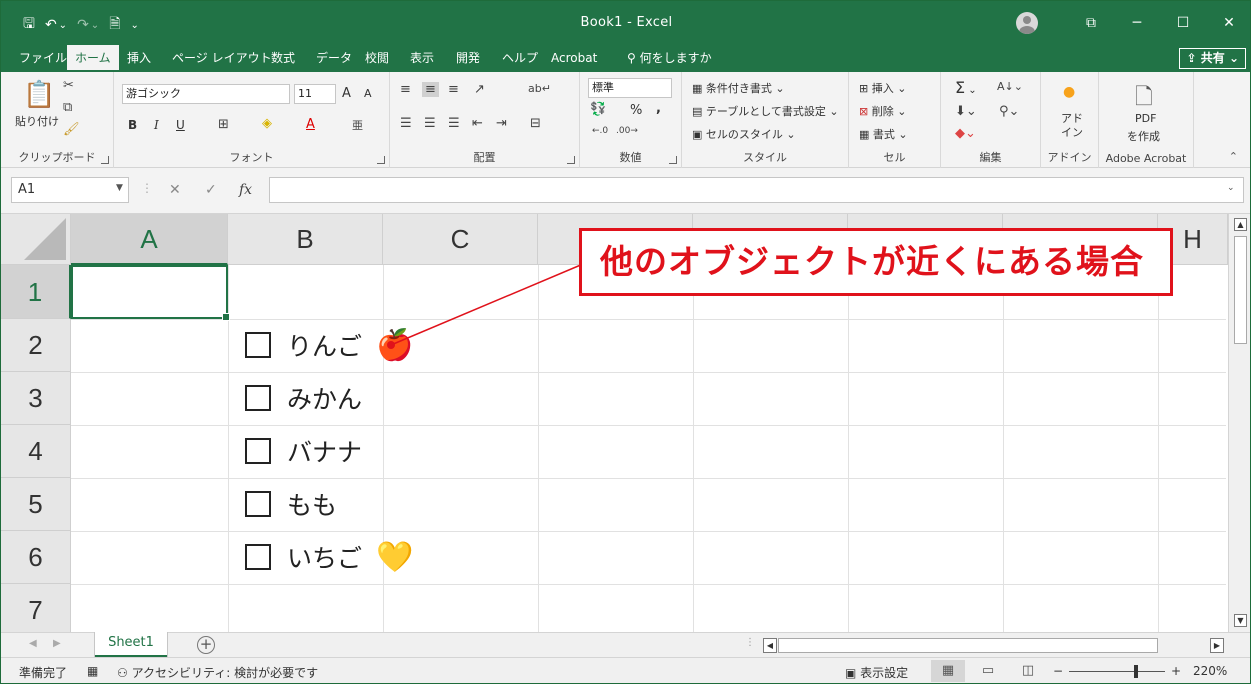  What do you see at coordinates (406, 123) in the screenshot?
I see `align-left-icon: ☰` at bounding box center [406, 123].